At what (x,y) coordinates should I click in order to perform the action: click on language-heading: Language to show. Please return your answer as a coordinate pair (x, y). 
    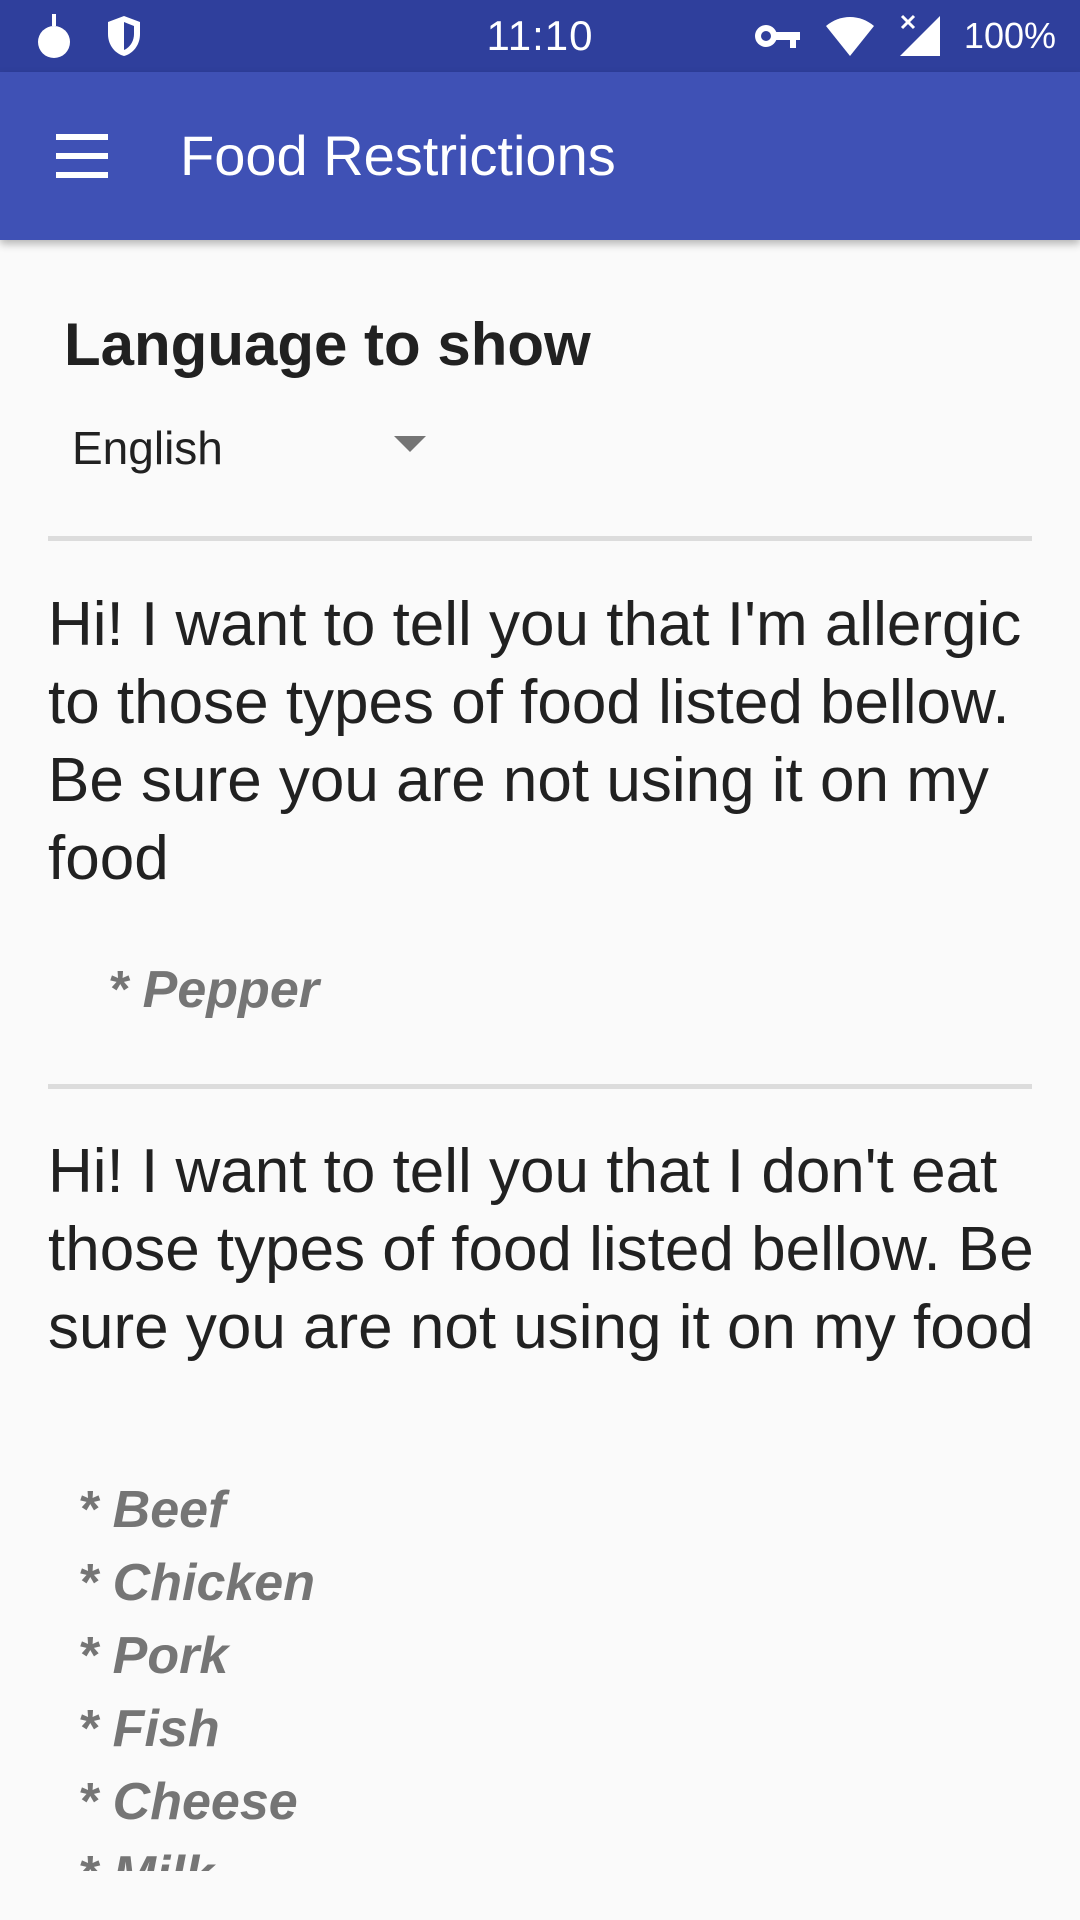
    Looking at the image, I should click on (327, 344).